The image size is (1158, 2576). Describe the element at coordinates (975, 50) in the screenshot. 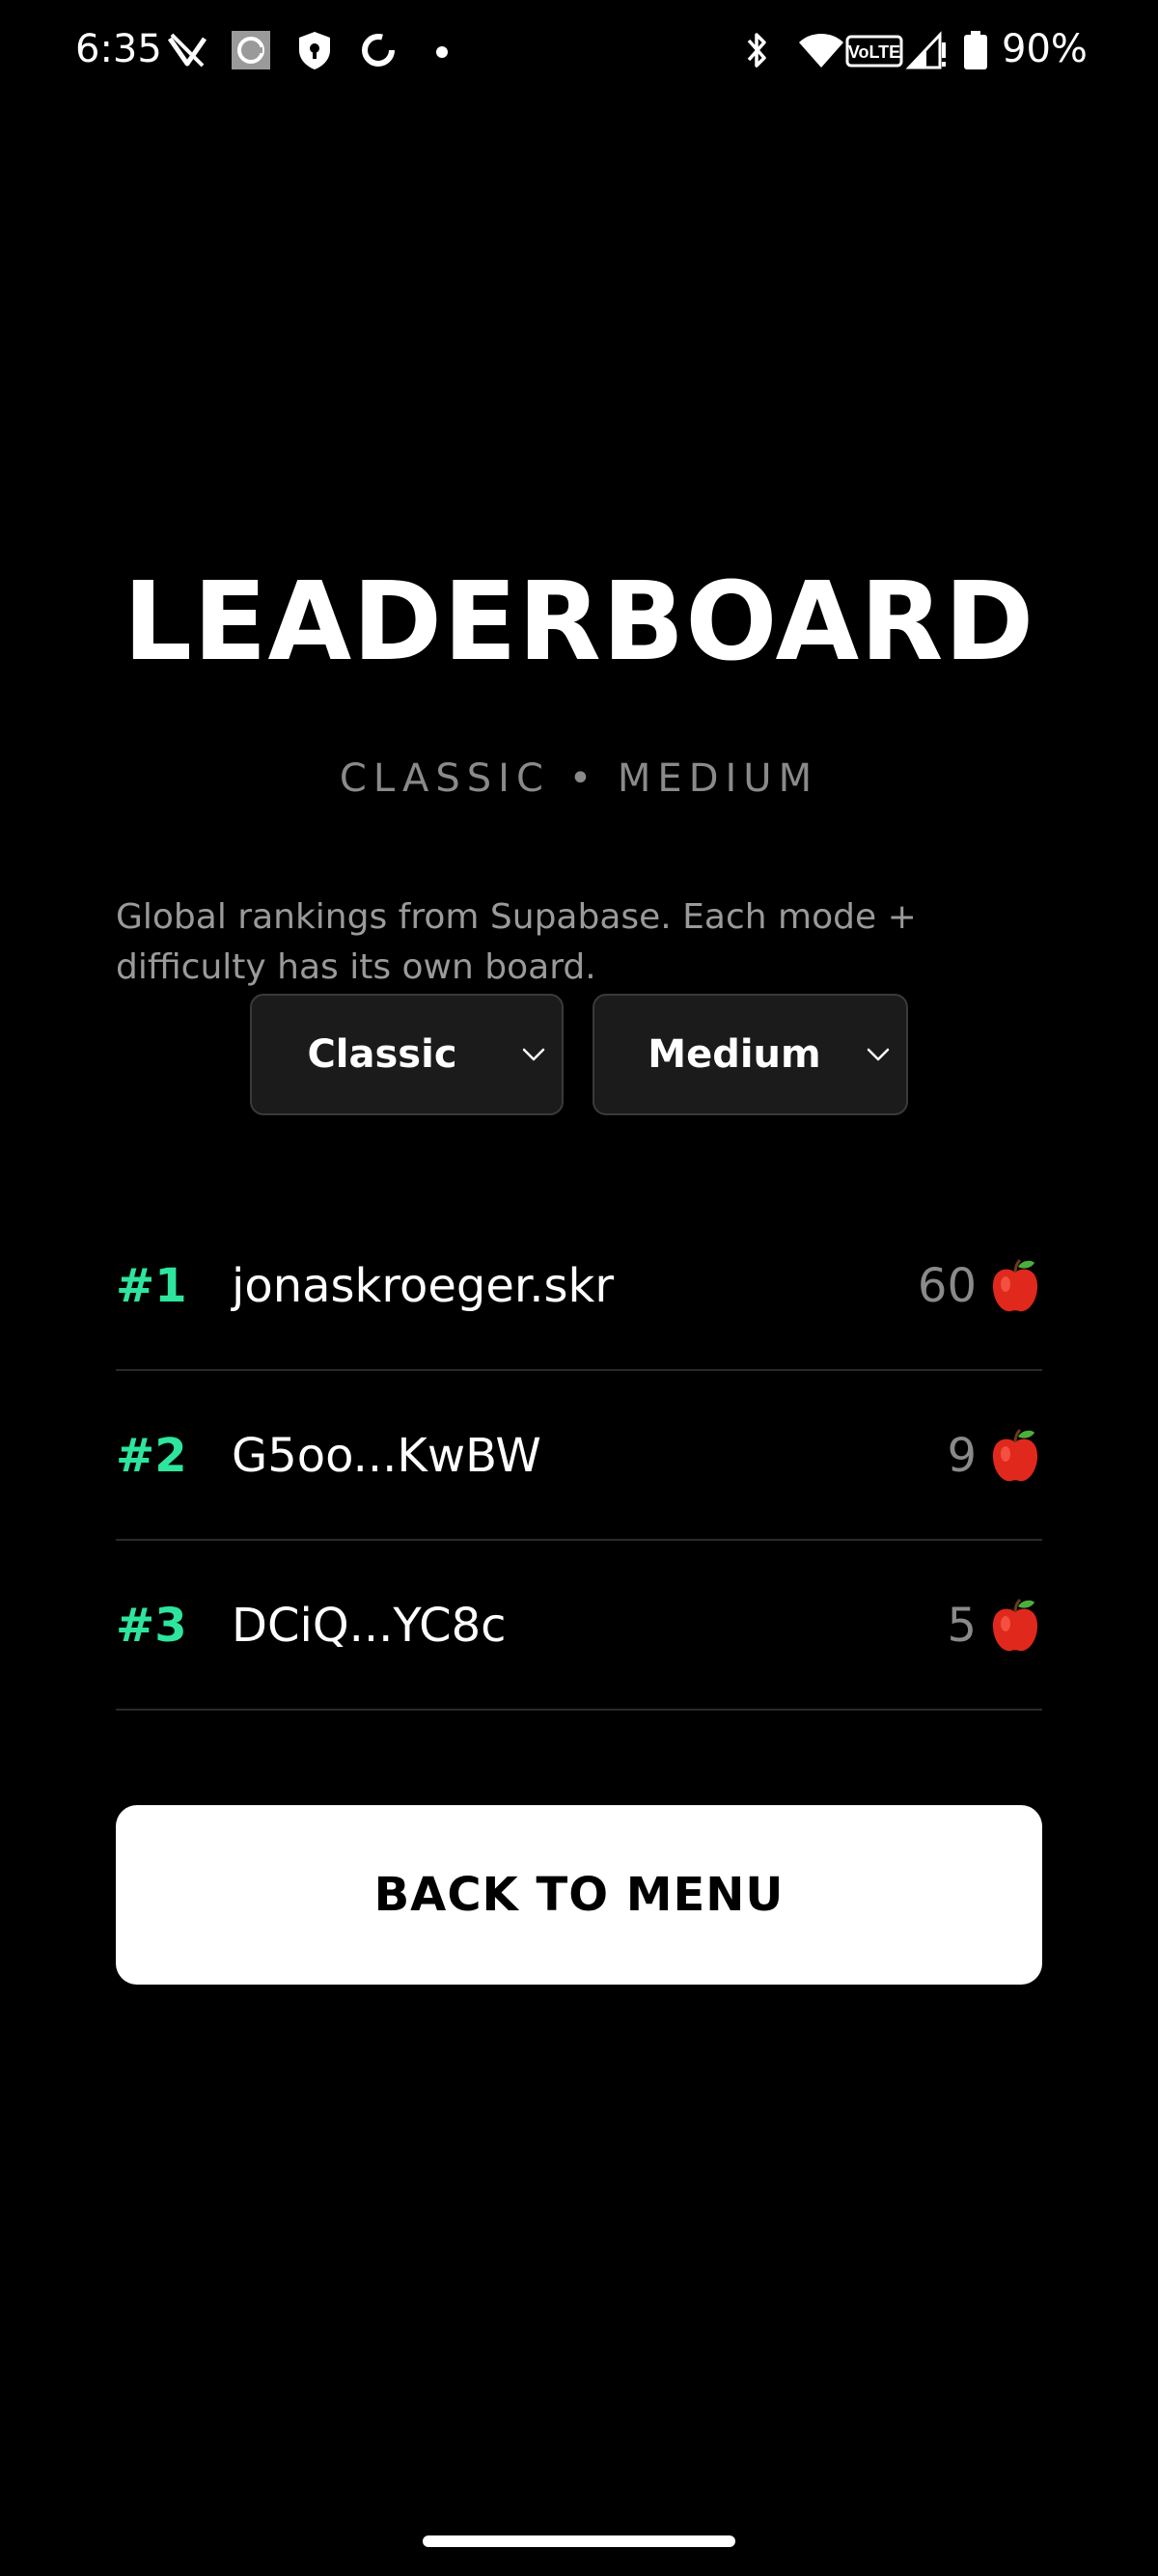

I see `battery-icon` at that location.